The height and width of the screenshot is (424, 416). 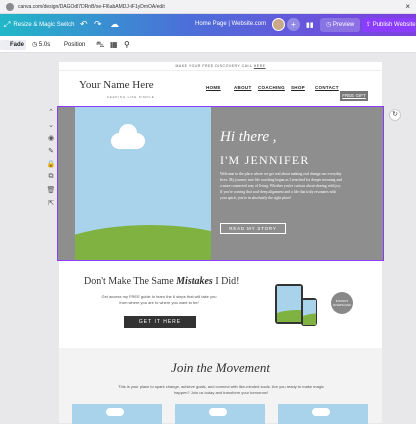 What do you see at coordinates (84, 24) in the screenshot?
I see `undo-icon: ↶` at bounding box center [84, 24].